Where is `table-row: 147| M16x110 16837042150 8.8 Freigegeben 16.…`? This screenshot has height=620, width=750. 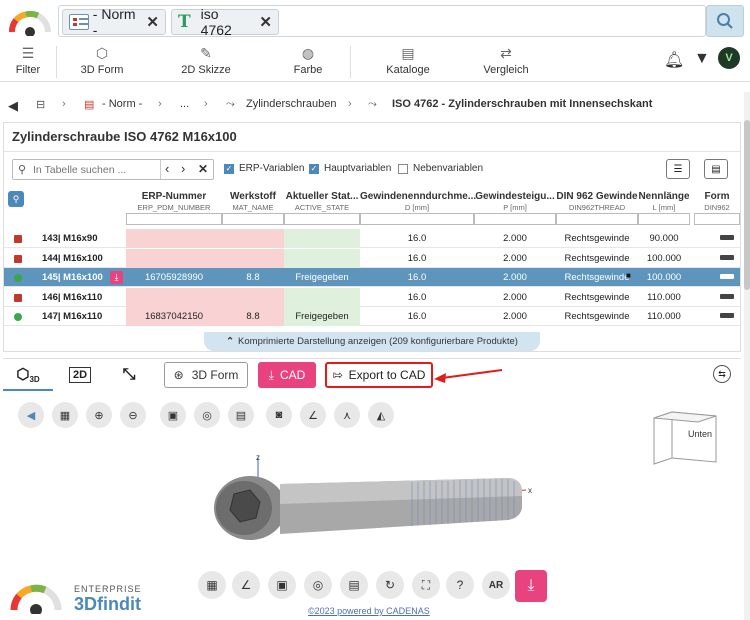
table-row: 147| M16x110 16837042150 8.8 Freigegeben 16.… is located at coordinates (372, 316).